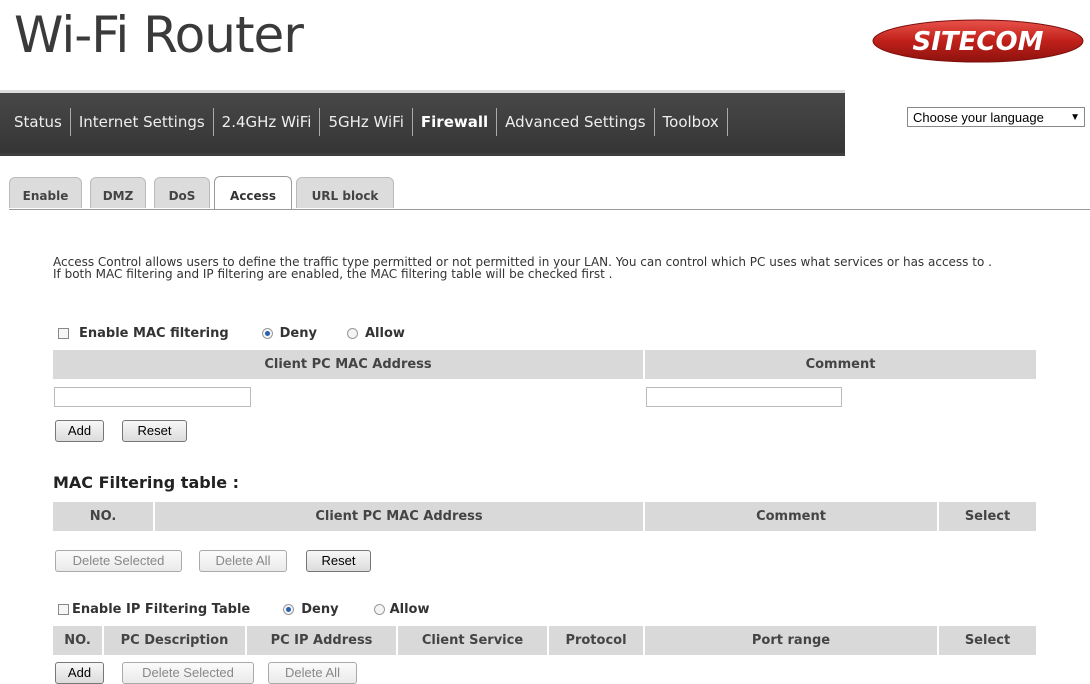 Image resolution: width=1090 pixels, height=684 pixels. What do you see at coordinates (289, 609) in the screenshot?
I see `ip-deny-radio` at bounding box center [289, 609].